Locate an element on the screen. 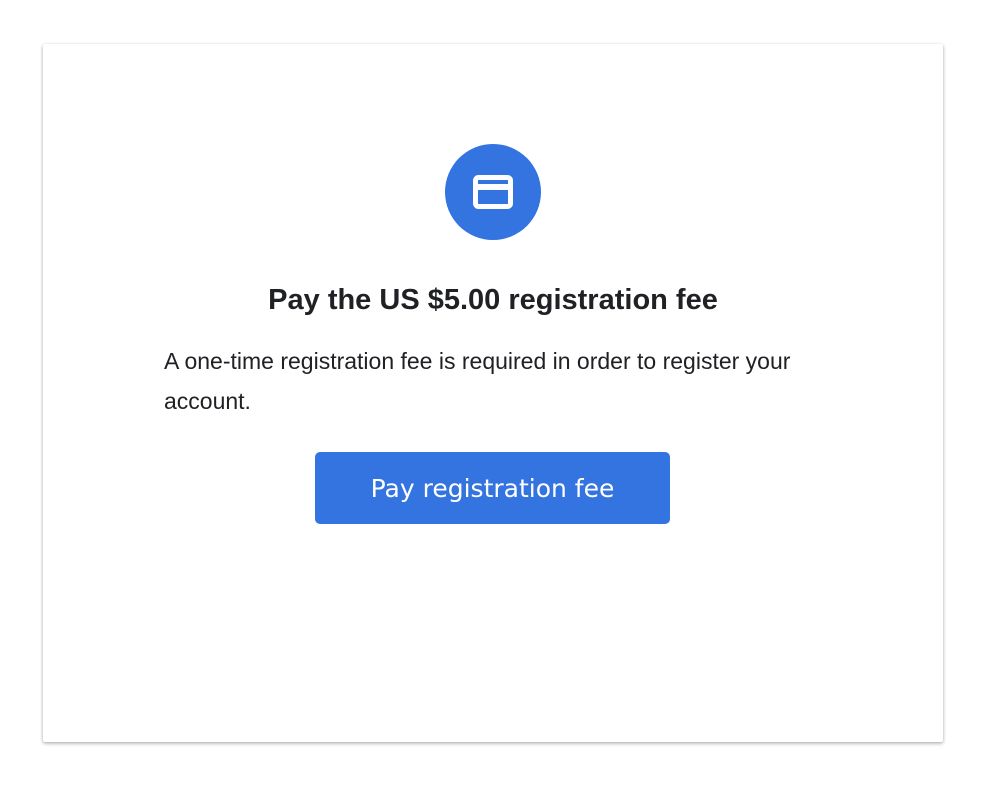 The height and width of the screenshot is (804, 994). pay-registration-fee-button: Pay registration fee is located at coordinates (492, 488).